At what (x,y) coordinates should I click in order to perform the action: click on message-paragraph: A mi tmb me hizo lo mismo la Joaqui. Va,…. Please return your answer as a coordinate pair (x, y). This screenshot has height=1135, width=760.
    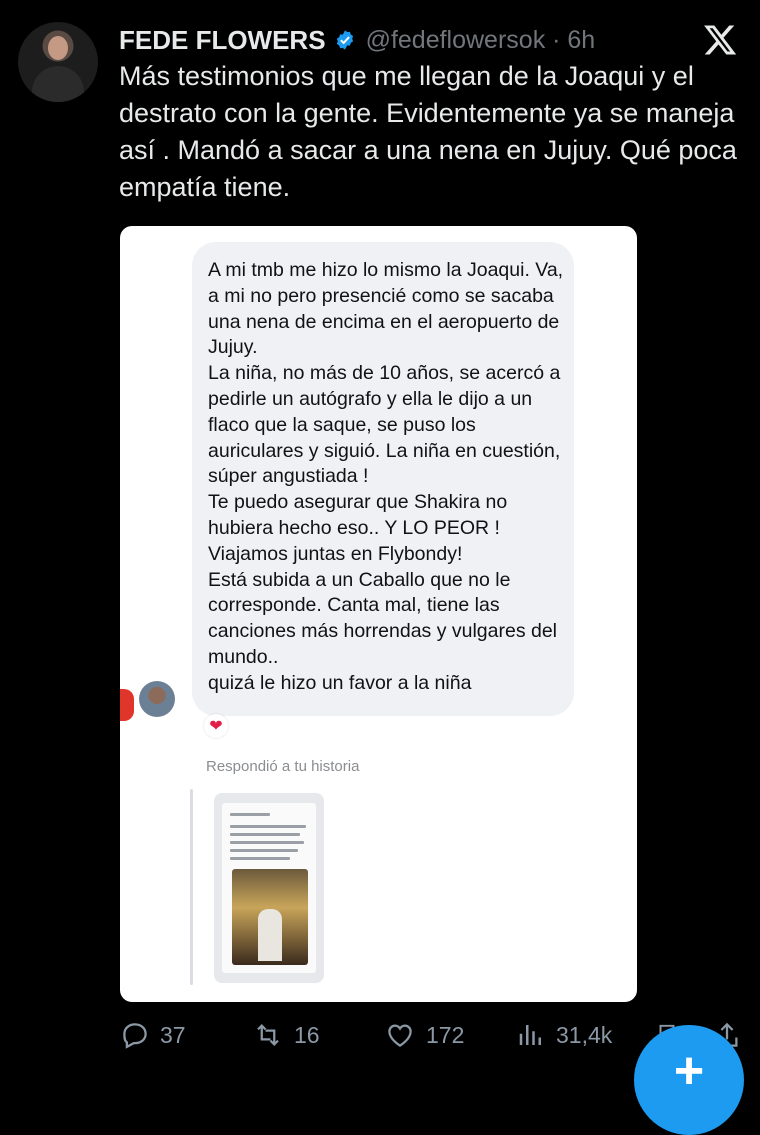
    Looking at the image, I should click on (386, 309).